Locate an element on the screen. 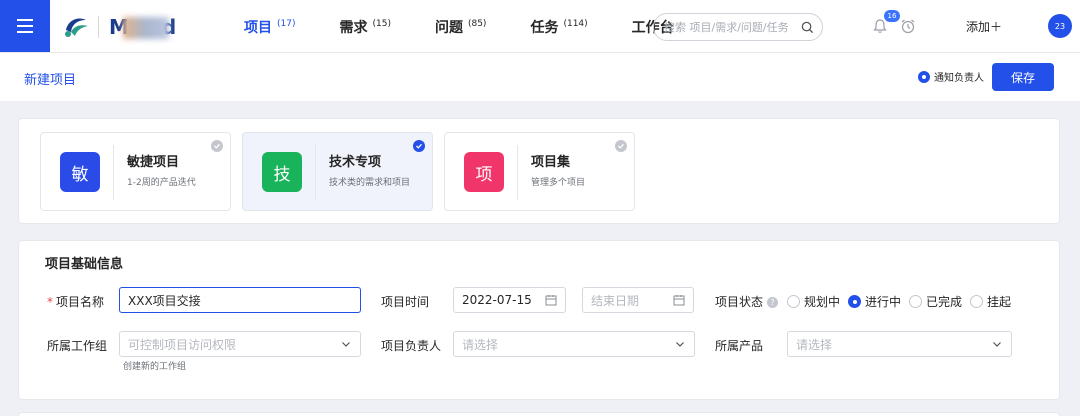  project-owner-select: 请选择 is located at coordinates (574, 344).